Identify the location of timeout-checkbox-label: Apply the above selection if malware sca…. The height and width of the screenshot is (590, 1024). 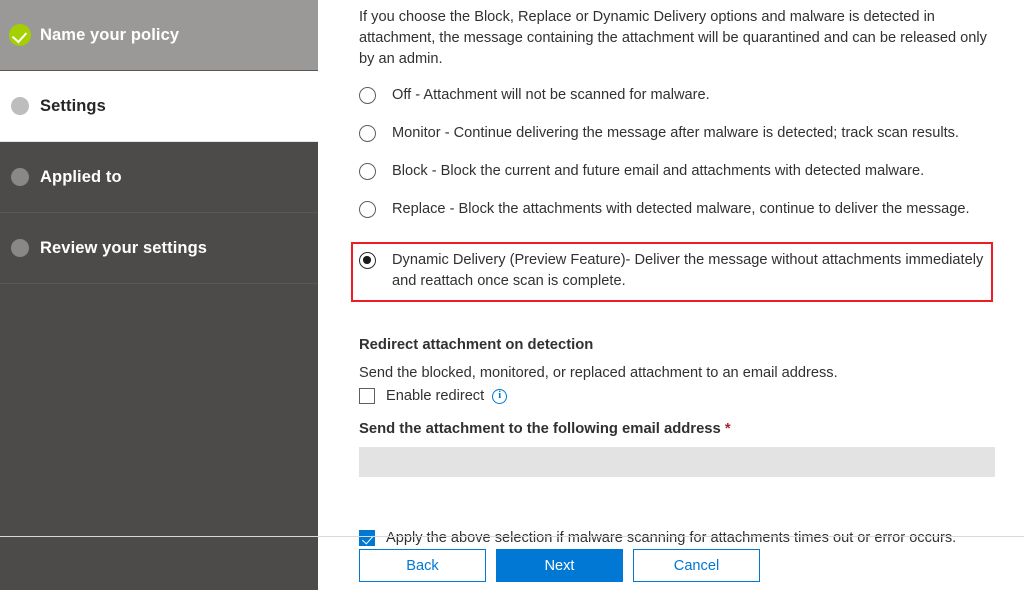
(671, 538).